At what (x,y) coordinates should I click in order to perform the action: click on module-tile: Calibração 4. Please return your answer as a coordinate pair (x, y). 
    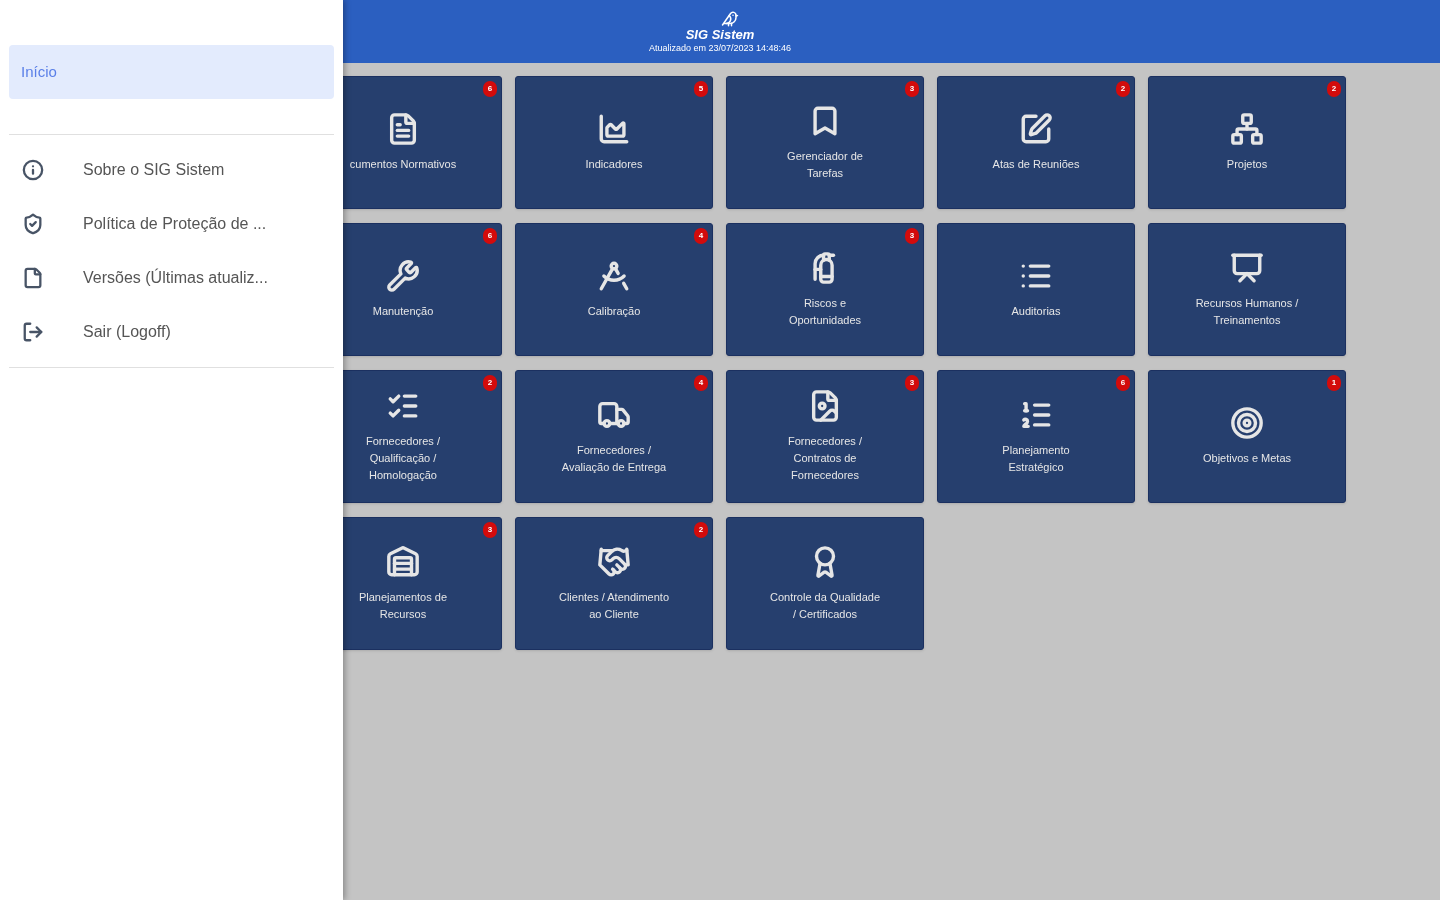
    Looking at the image, I should click on (614, 289).